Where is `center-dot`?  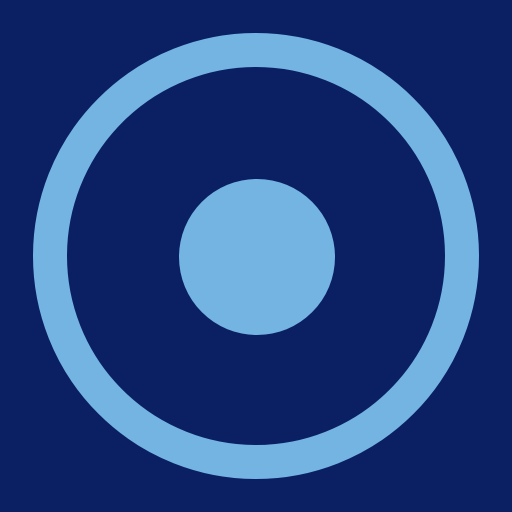 center-dot is located at coordinates (257, 257).